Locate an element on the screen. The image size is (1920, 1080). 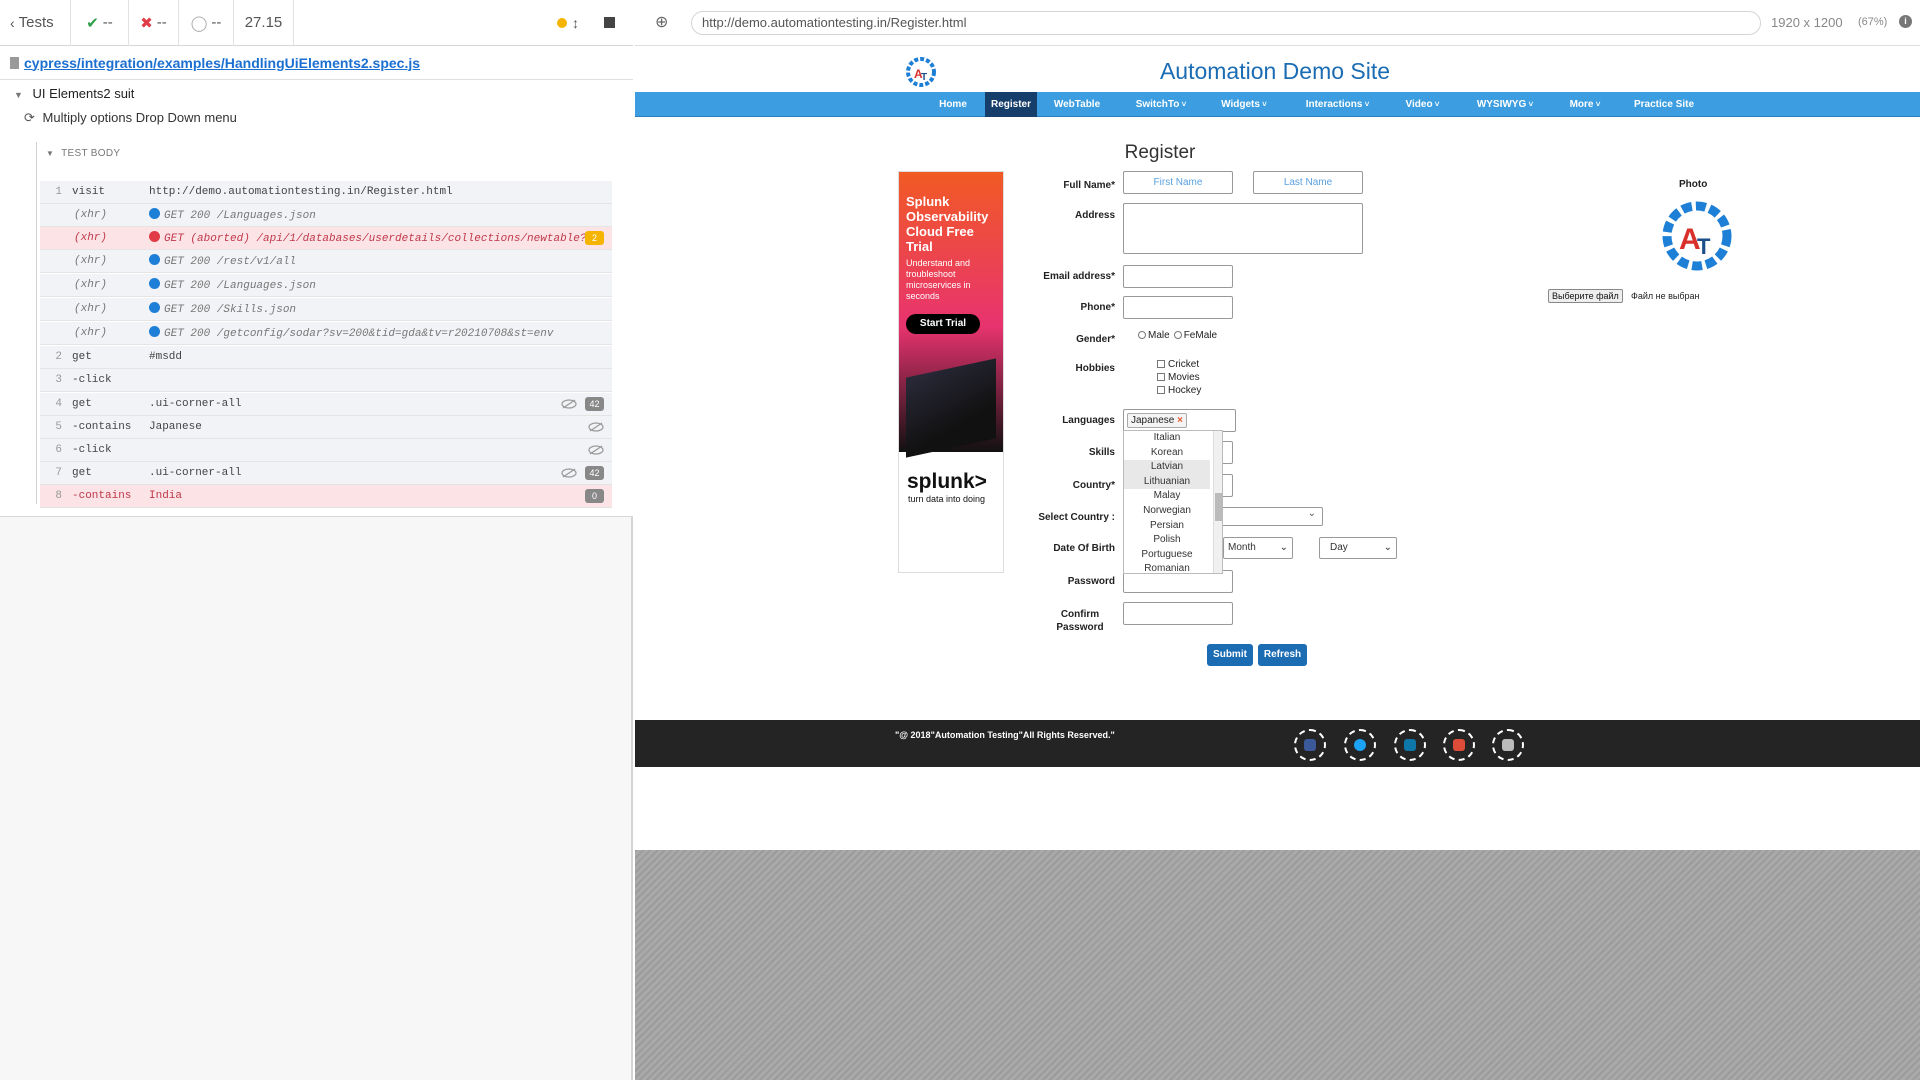
command-row: 5 -contains Japanese is located at coordinates (326, 427).